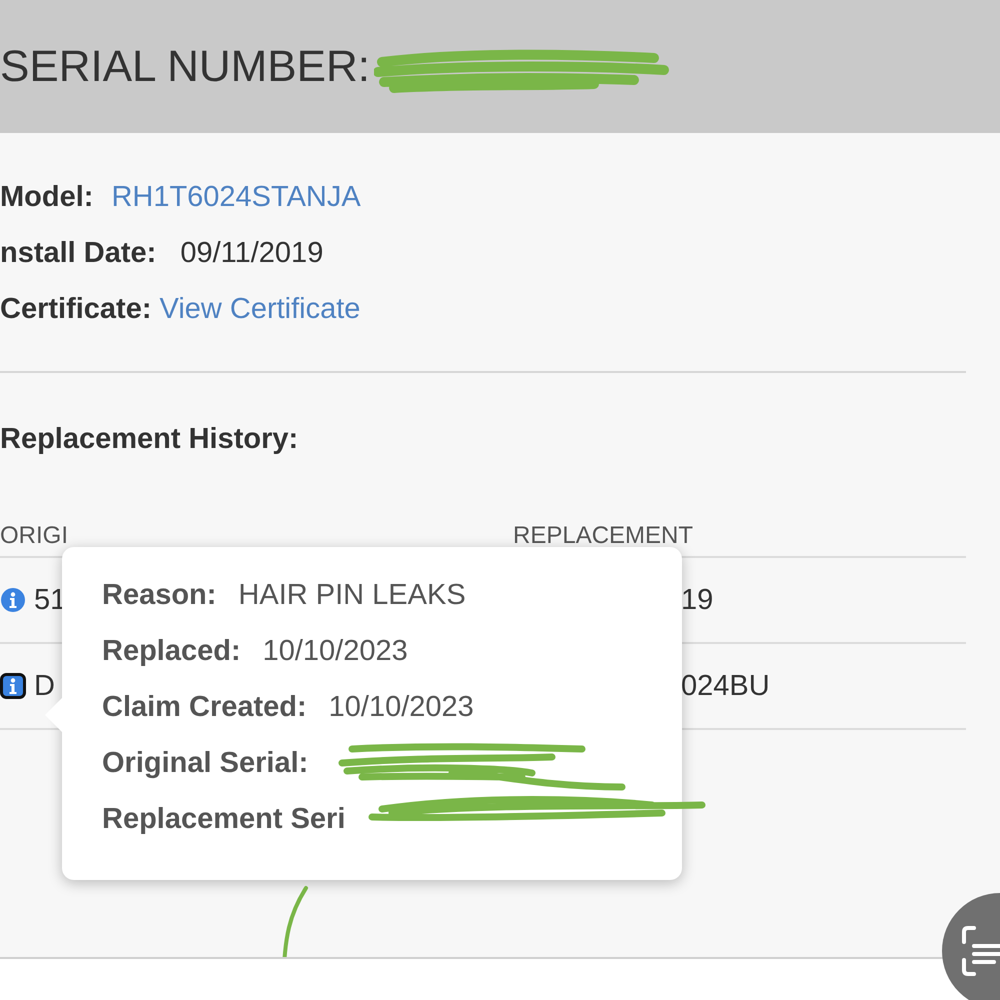 The image size is (1000, 1000). Describe the element at coordinates (171, 651) in the screenshot. I see `tooltip-label: Replaced:` at that location.